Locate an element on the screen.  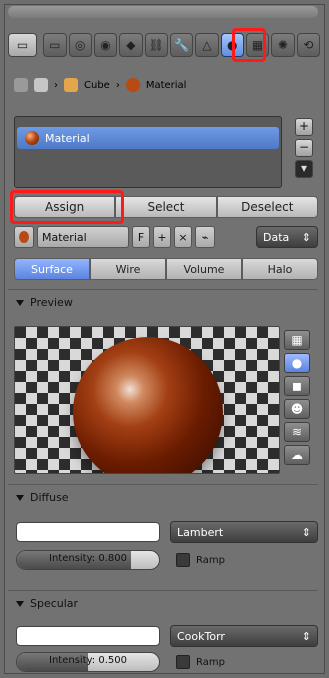
render-icon: ▭ is located at coordinates (55, 45).